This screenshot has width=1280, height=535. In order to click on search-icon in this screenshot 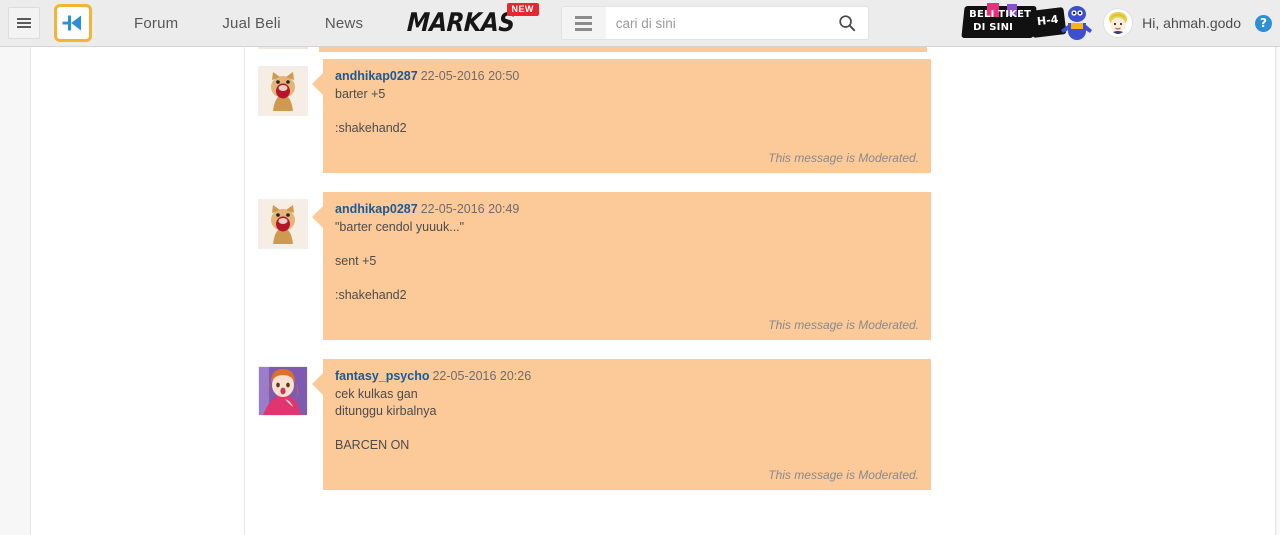, I will do `click(847, 23)`.